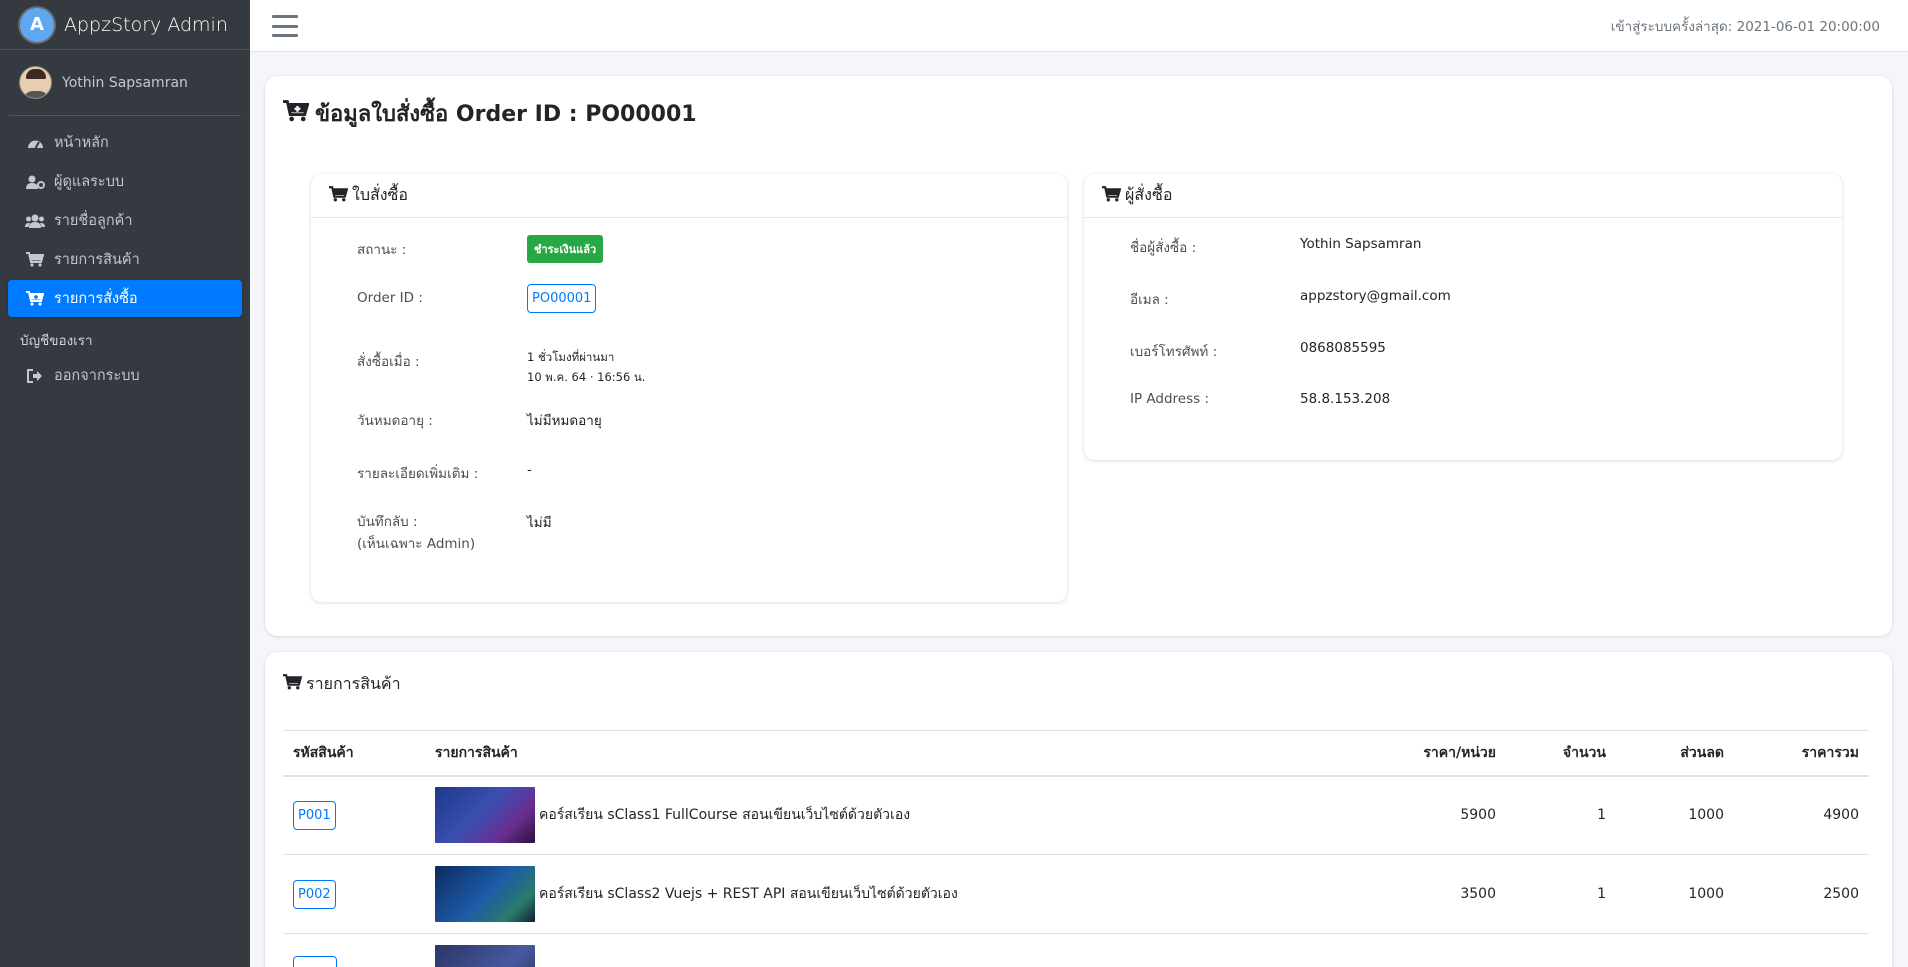 The height and width of the screenshot is (967, 1908). What do you see at coordinates (35, 259) in the screenshot?
I see `cart-icon` at bounding box center [35, 259].